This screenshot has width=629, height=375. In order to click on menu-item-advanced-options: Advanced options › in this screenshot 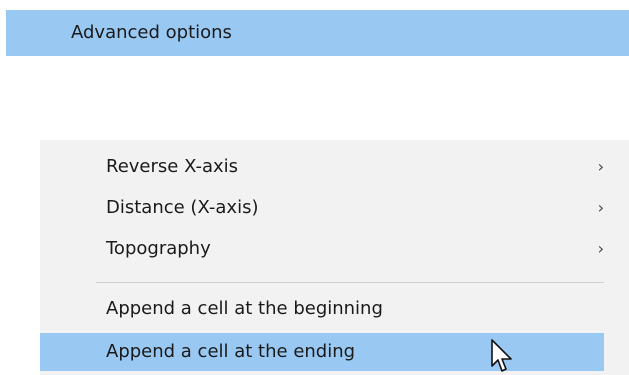, I will do `click(317, 33)`.